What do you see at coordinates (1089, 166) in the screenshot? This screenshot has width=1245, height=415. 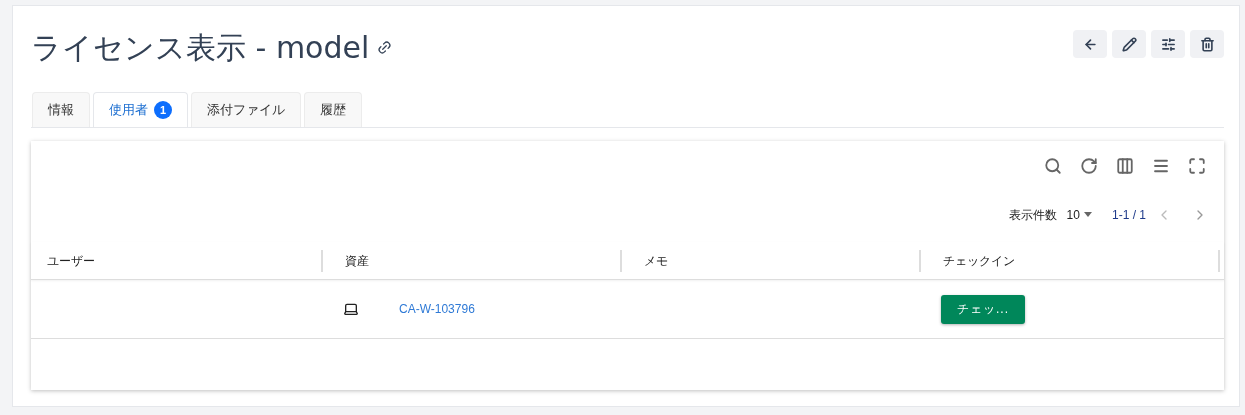 I see `refresh-icon` at bounding box center [1089, 166].